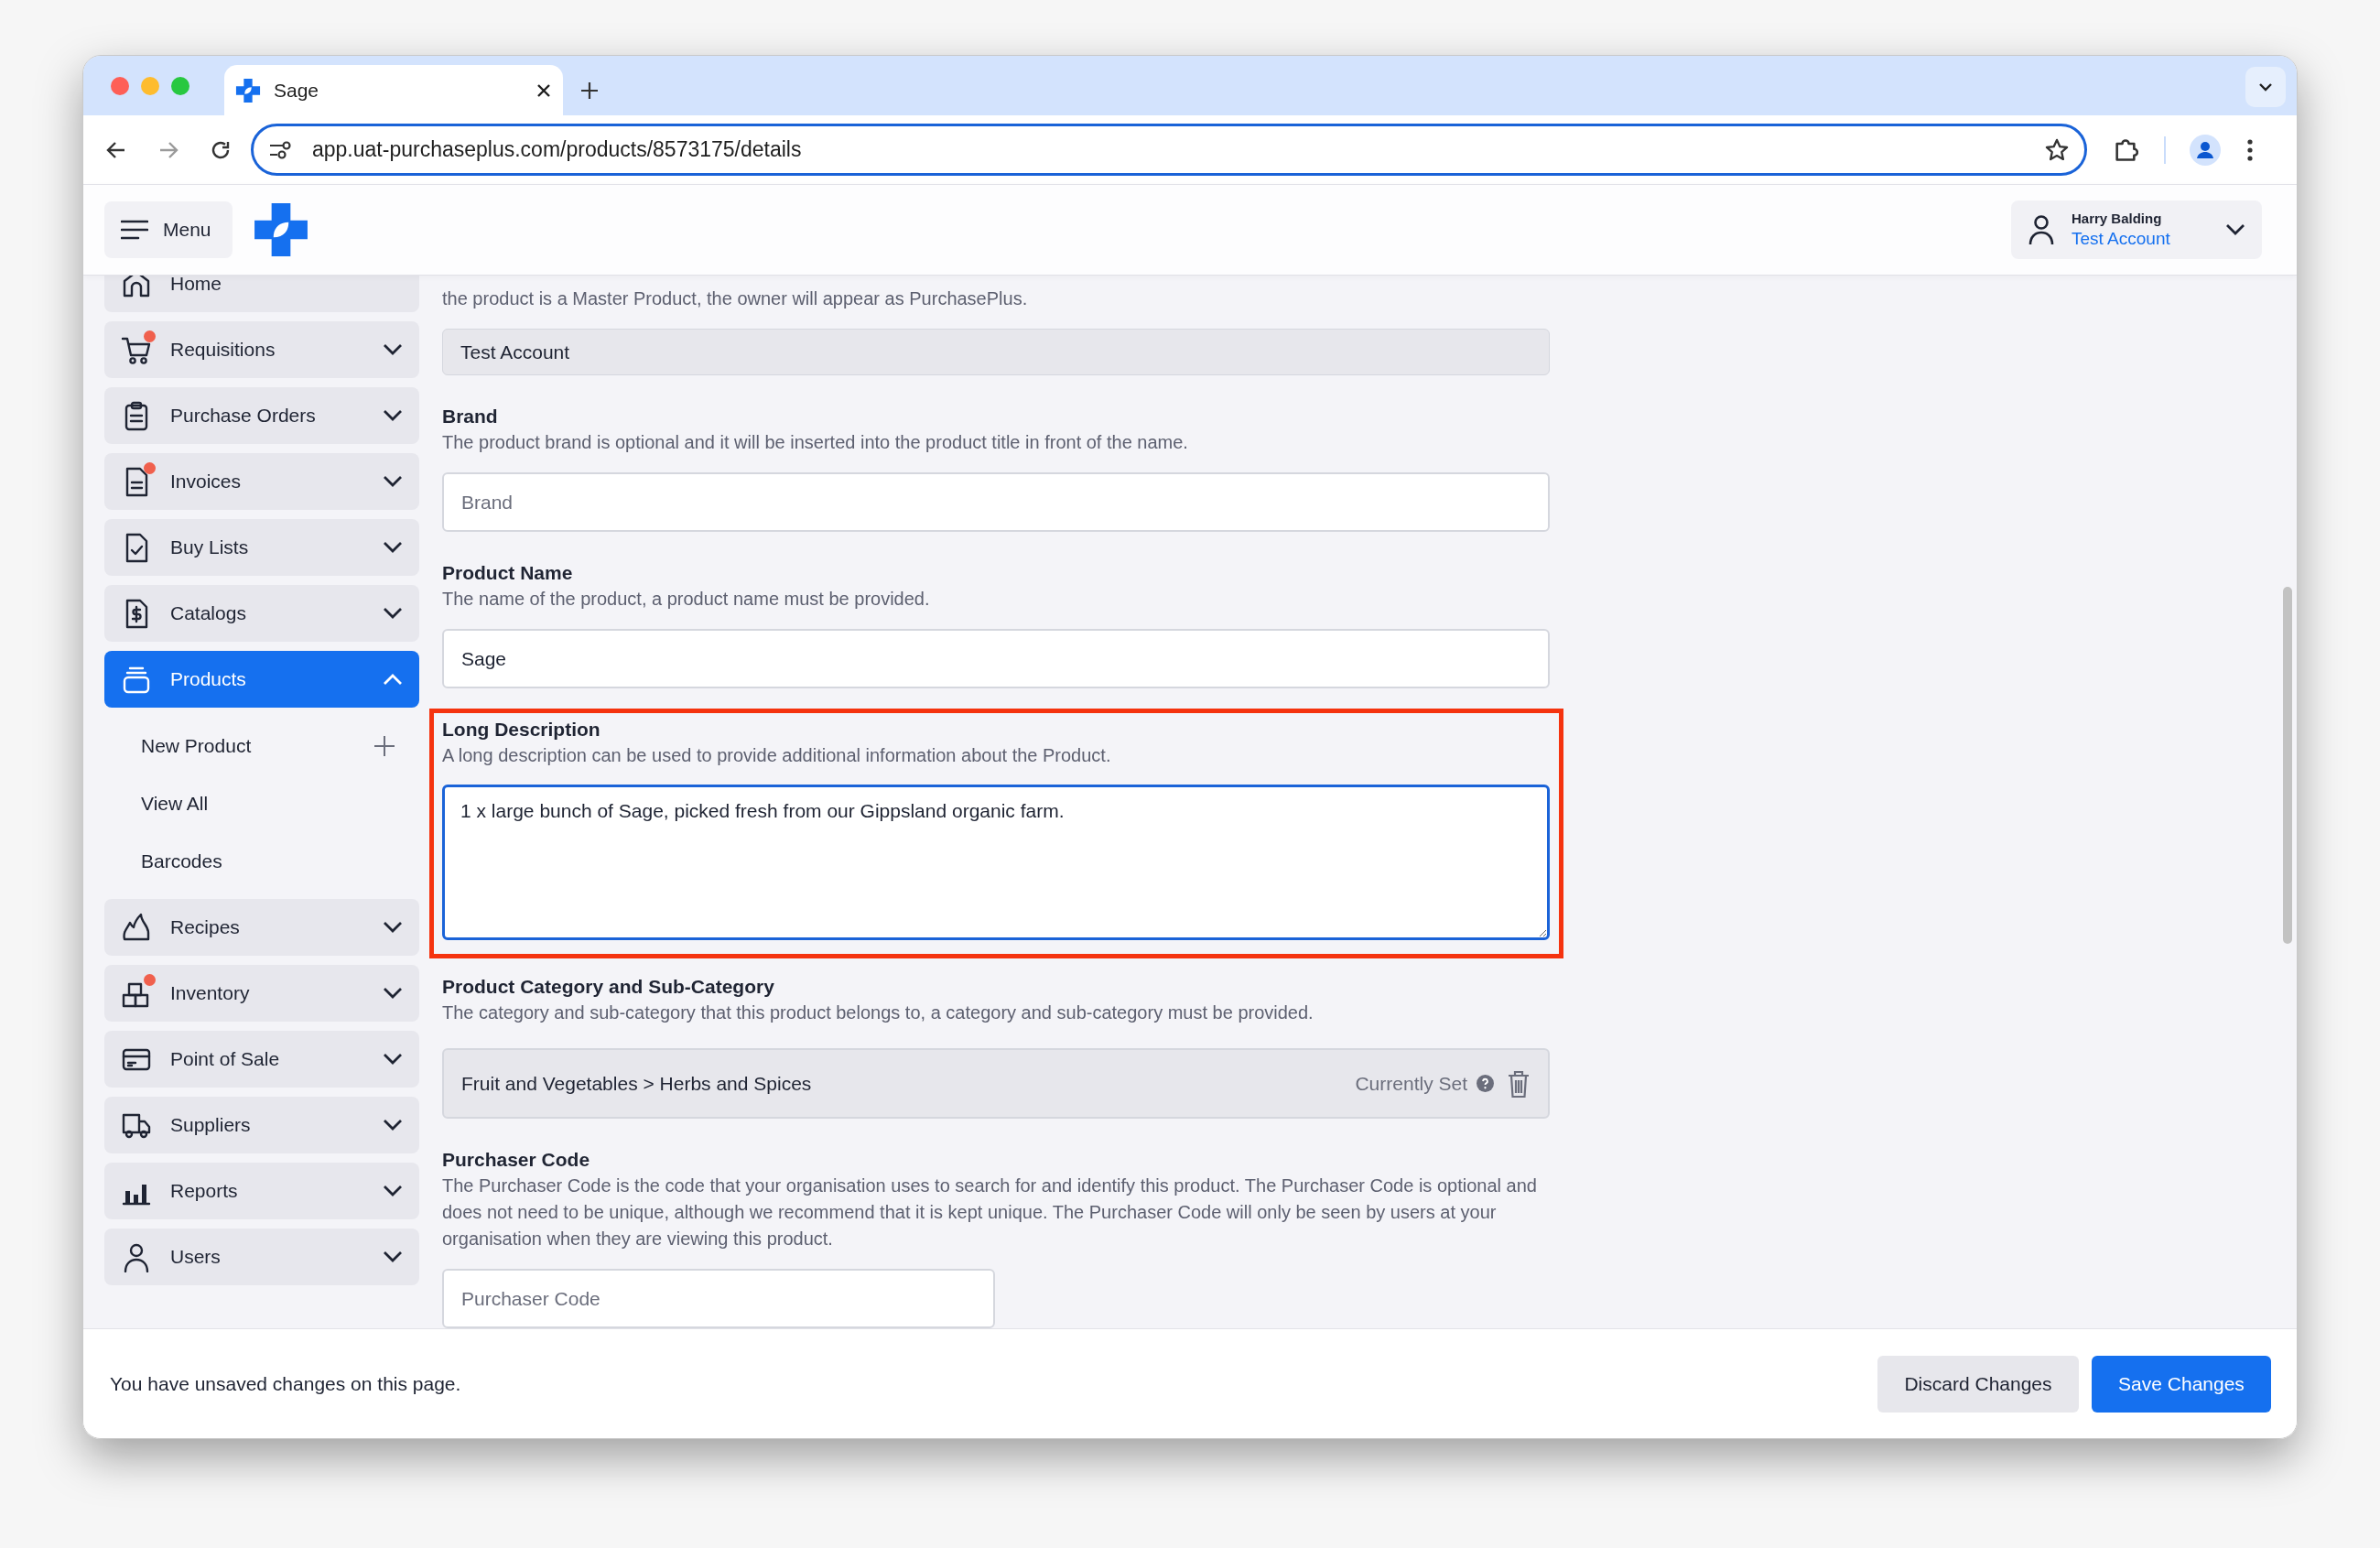 This screenshot has height=1548, width=2380. I want to click on plus-icon, so click(384, 746).